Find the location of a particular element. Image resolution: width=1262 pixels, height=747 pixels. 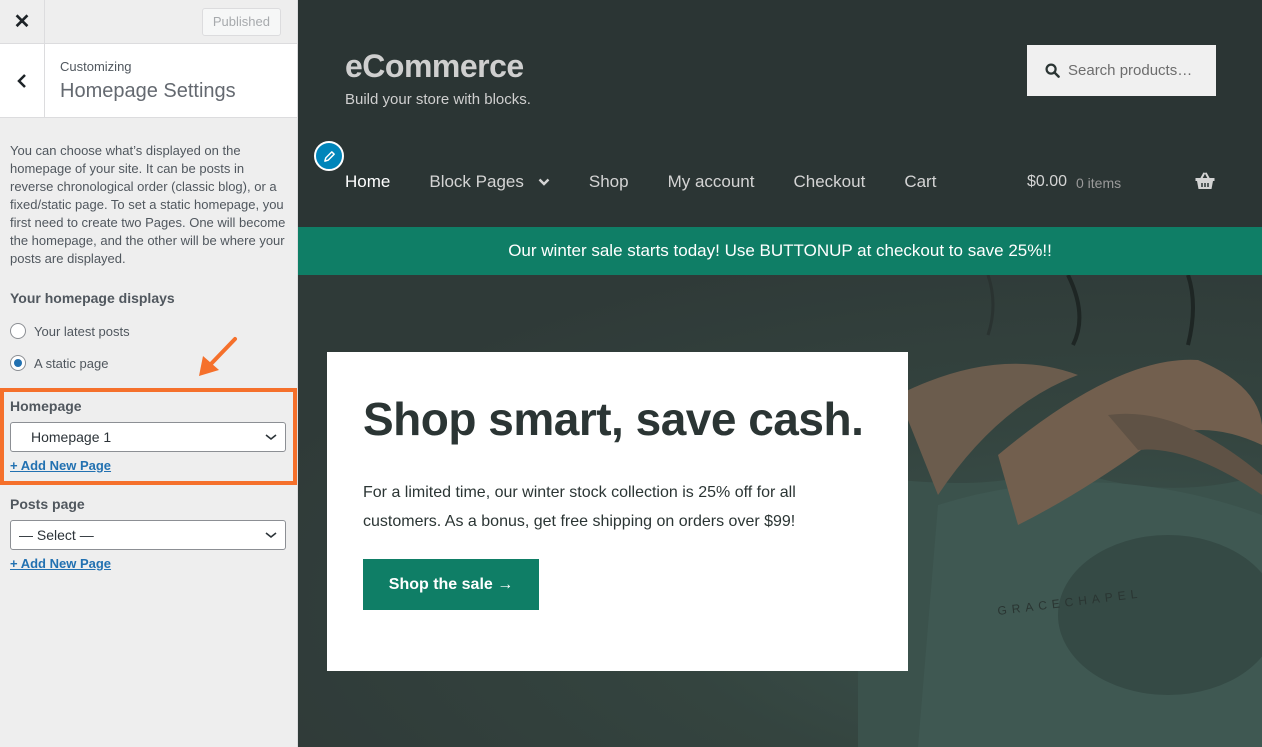

published-button: Published is located at coordinates (241, 22).